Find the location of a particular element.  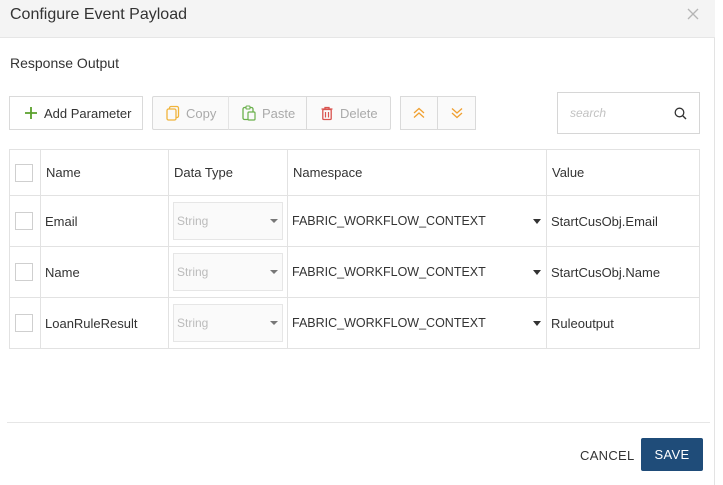

row-value: StartCusObj.Name is located at coordinates (623, 272).